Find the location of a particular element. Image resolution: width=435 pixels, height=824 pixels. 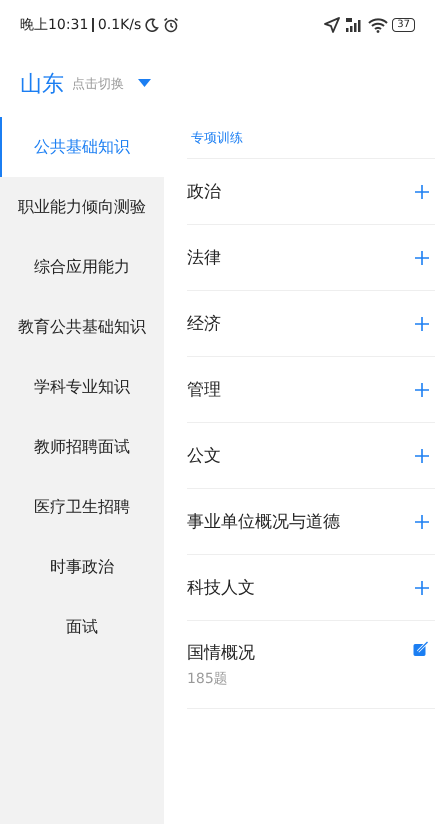

dropdown-caret-icon is located at coordinates (144, 83).